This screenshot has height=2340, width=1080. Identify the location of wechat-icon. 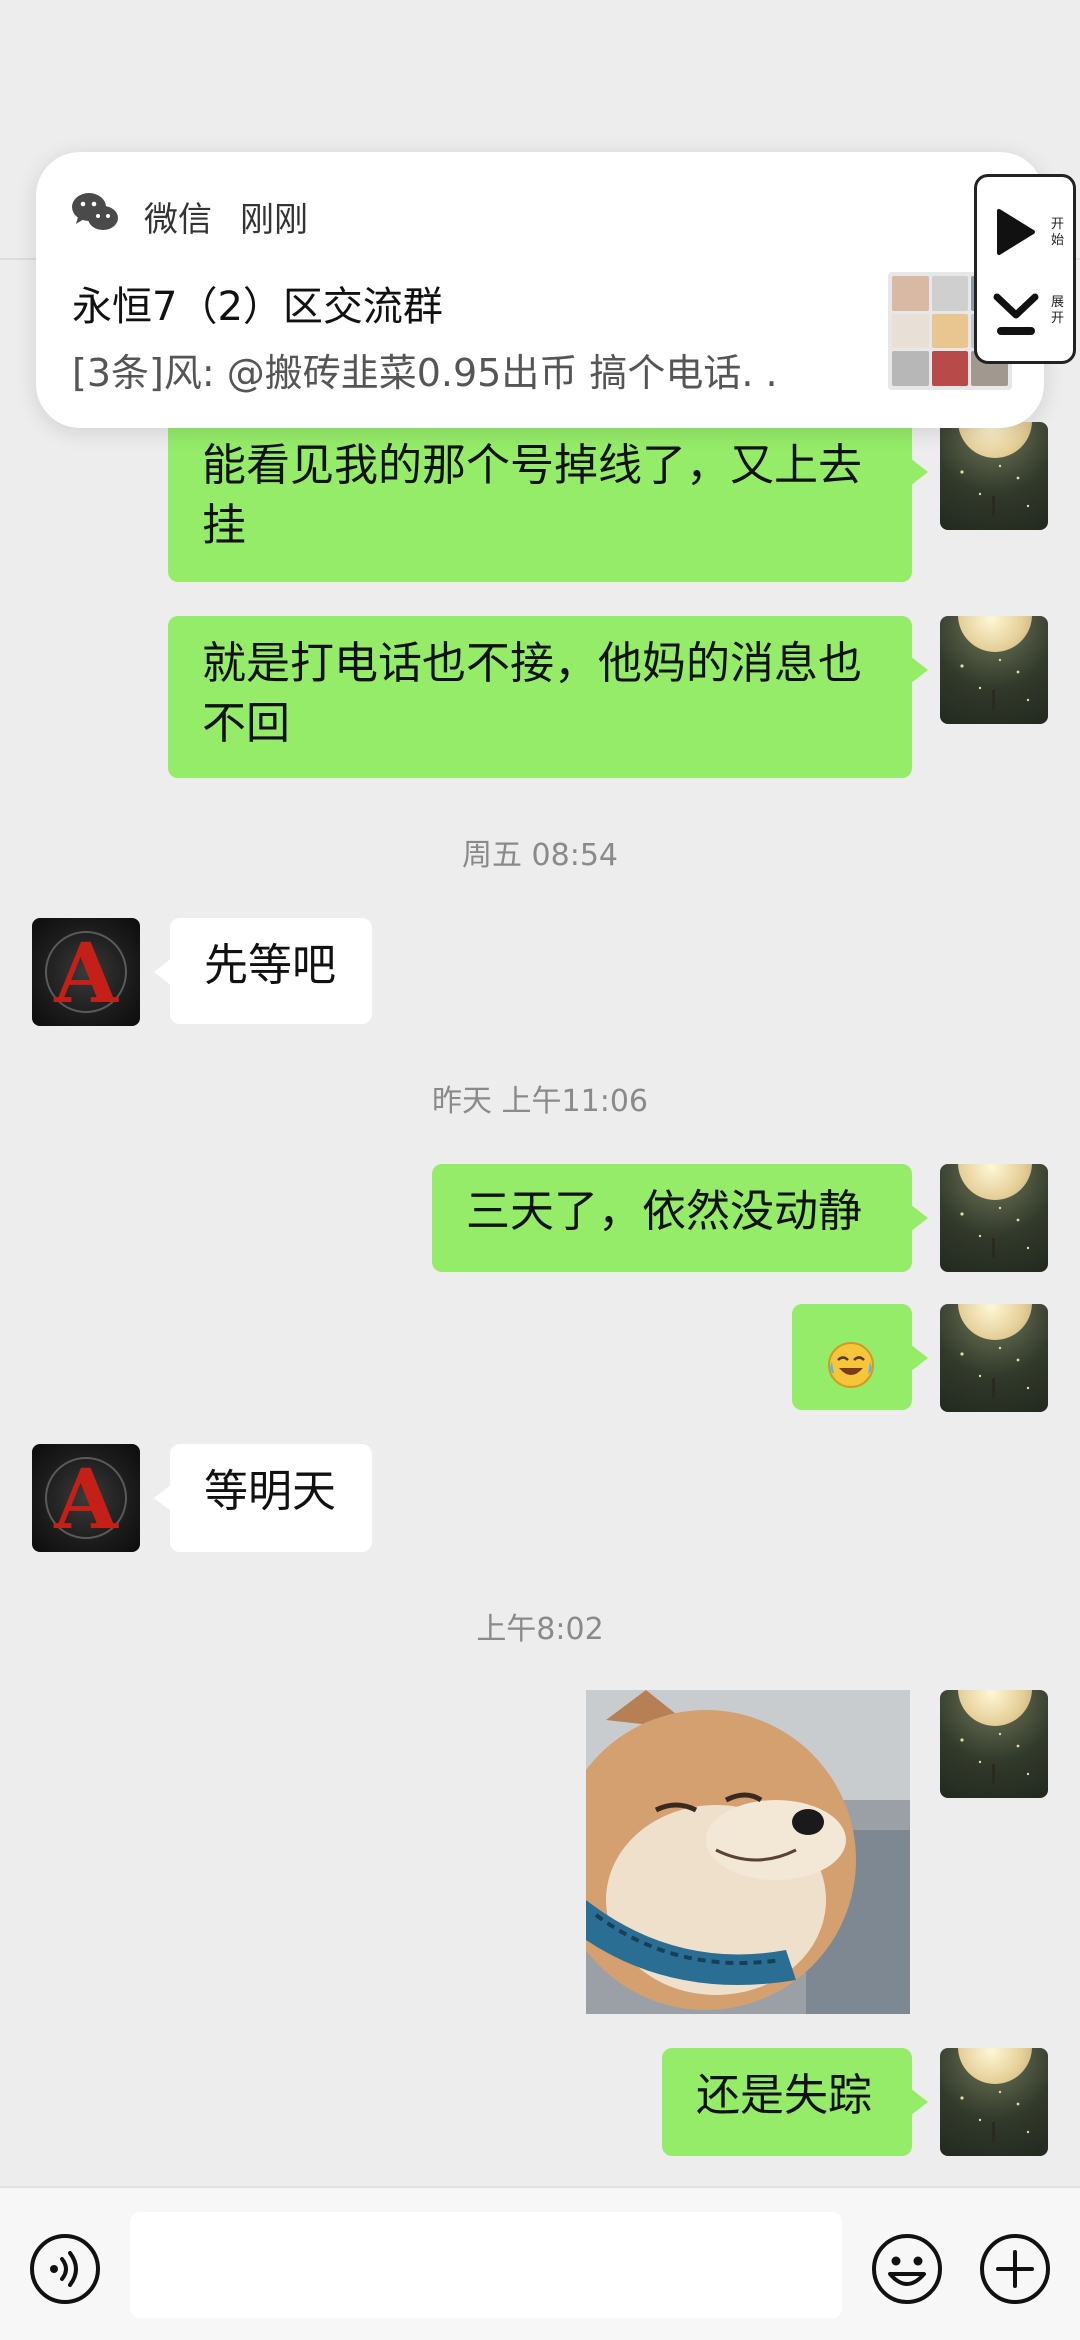
(95, 211).